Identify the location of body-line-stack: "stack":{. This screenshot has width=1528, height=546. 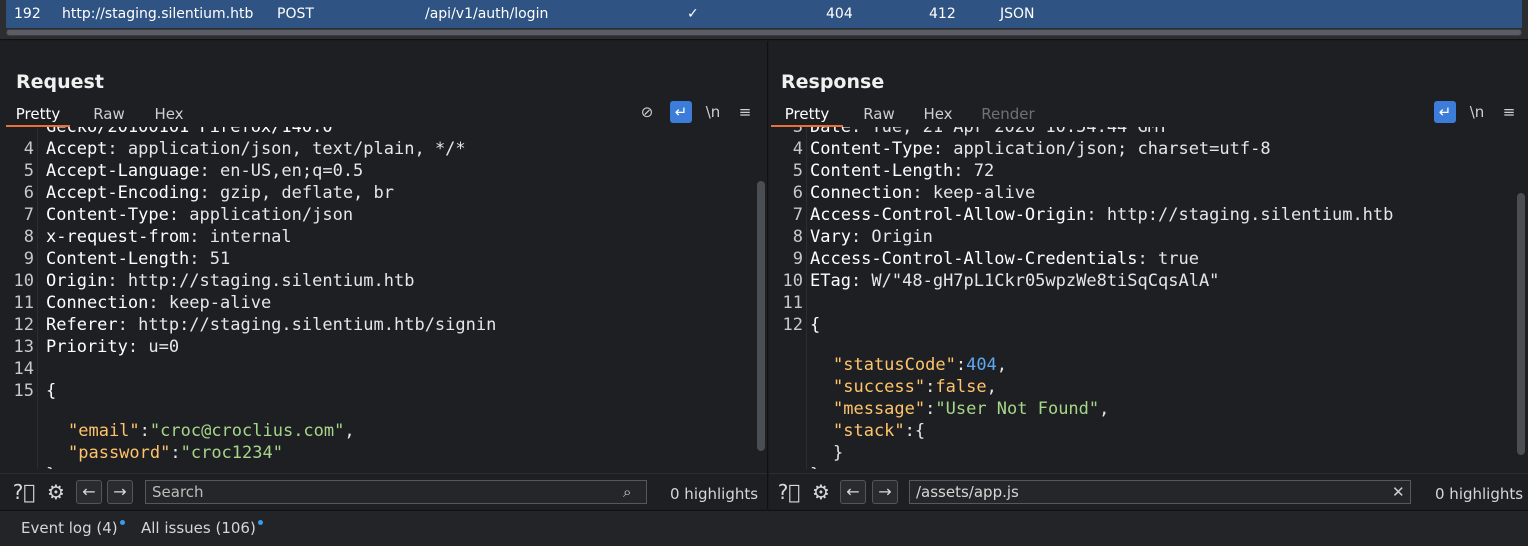
(879, 431).